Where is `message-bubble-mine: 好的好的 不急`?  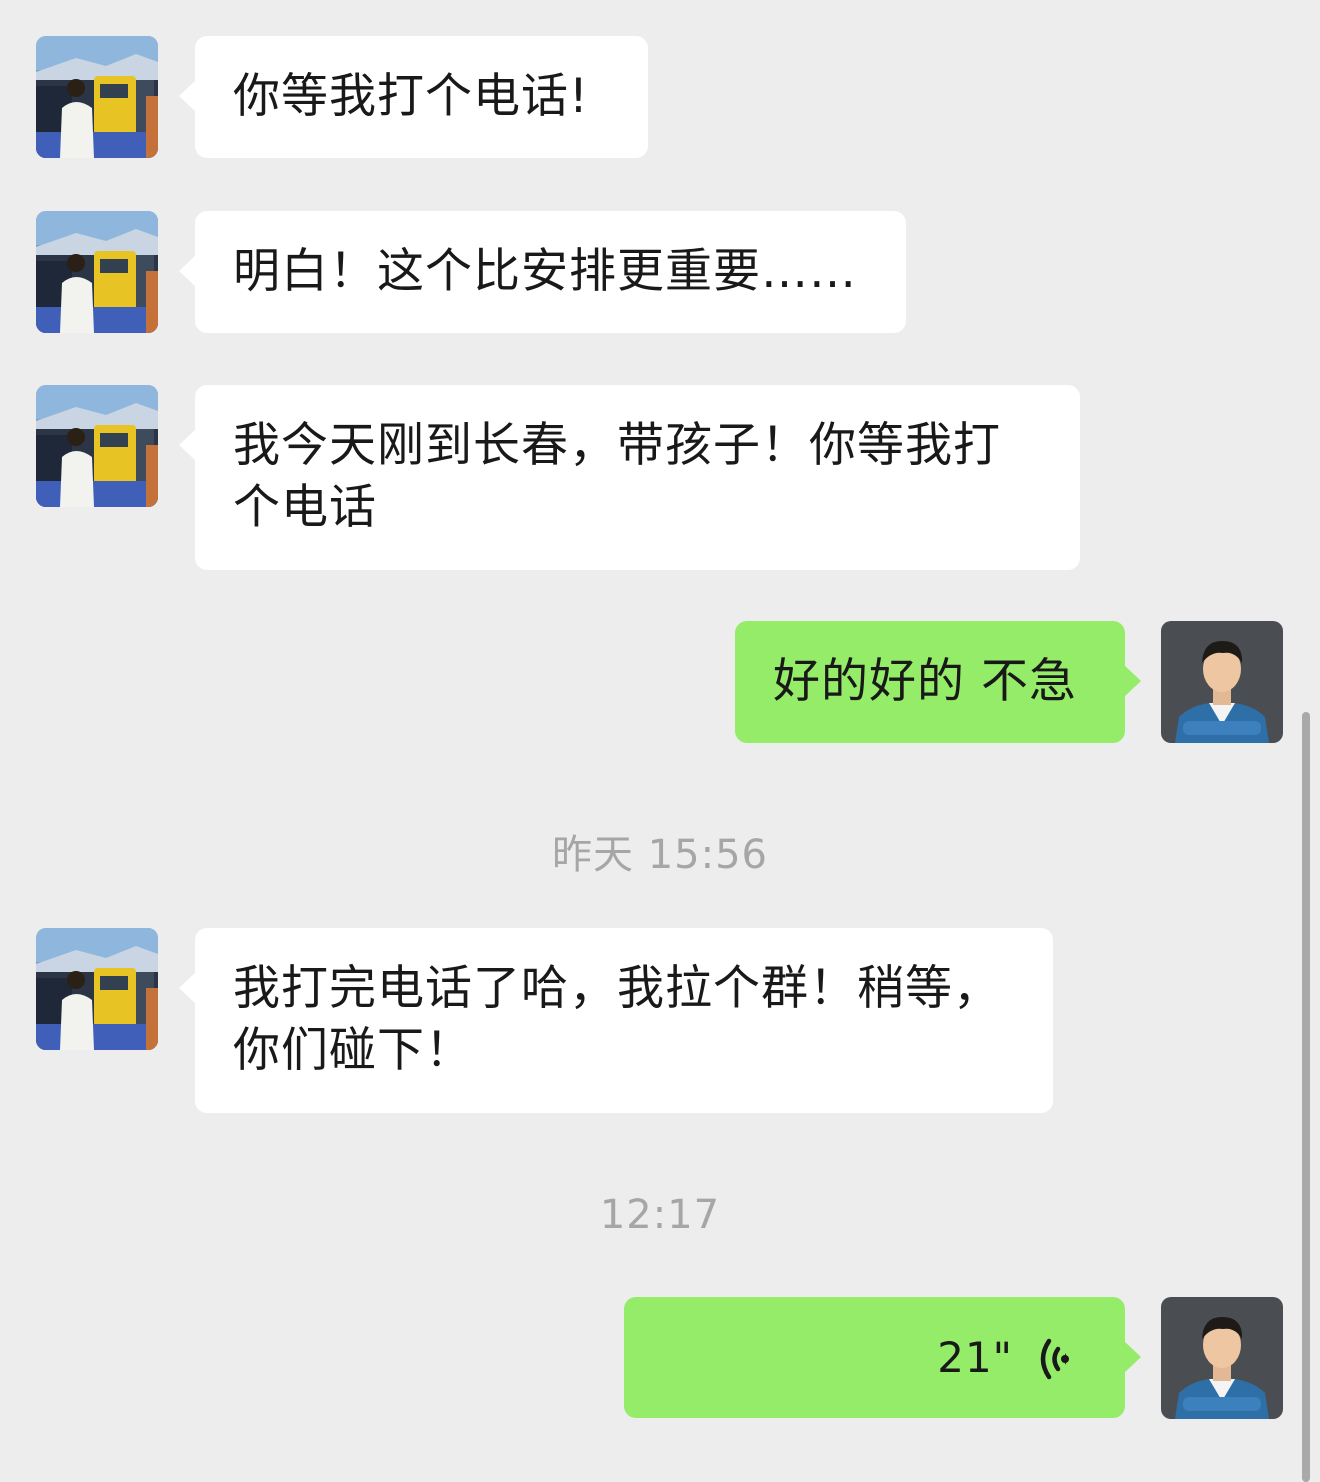
message-bubble-mine: 好的好的 不急 is located at coordinates (938, 682).